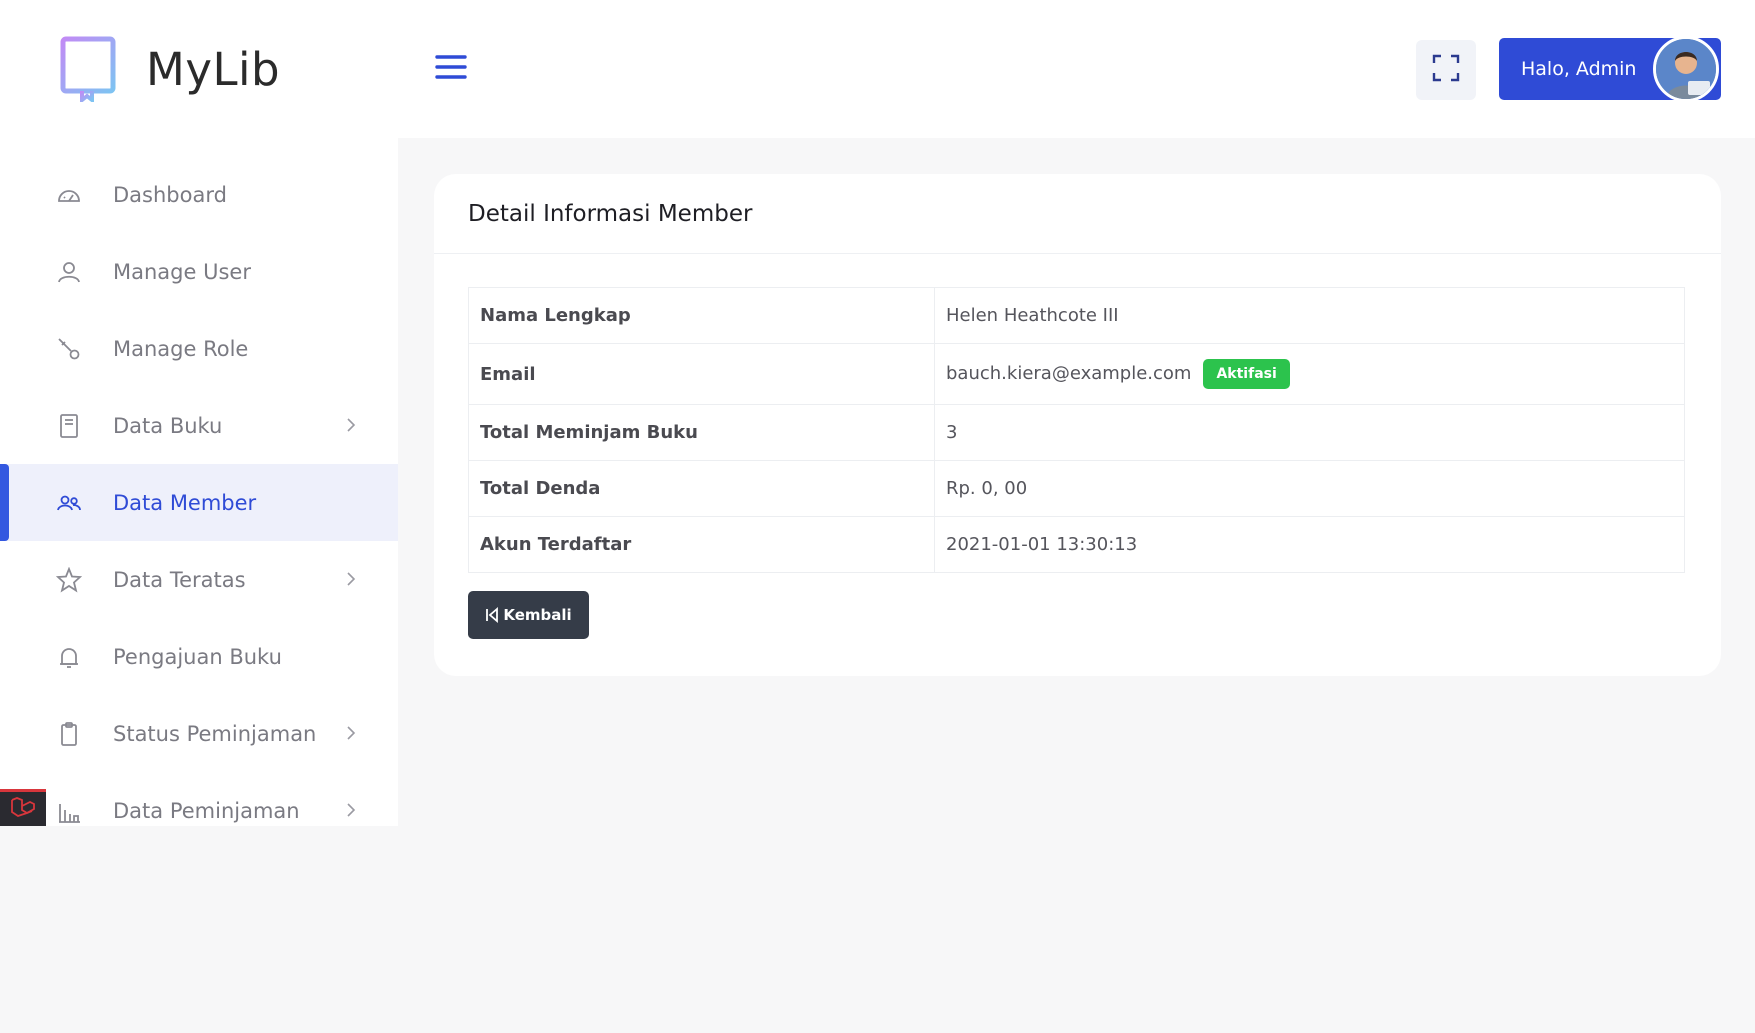 The height and width of the screenshot is (1033, 1755). I want to click on sidebar-item-manage-role: Manage Role, so click(199, 348).